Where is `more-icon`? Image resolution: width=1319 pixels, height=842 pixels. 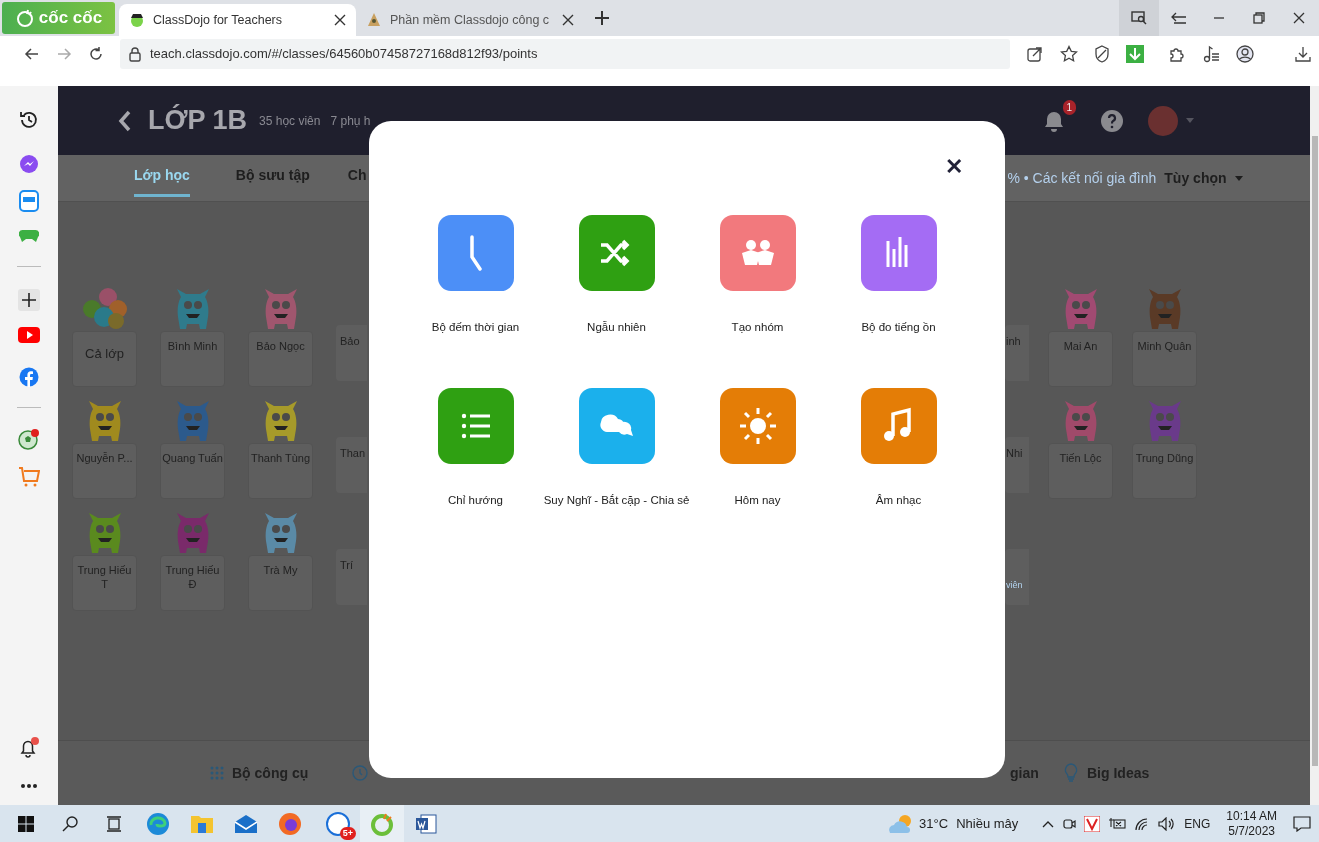
more-icon is located at coordinates (29, 786).